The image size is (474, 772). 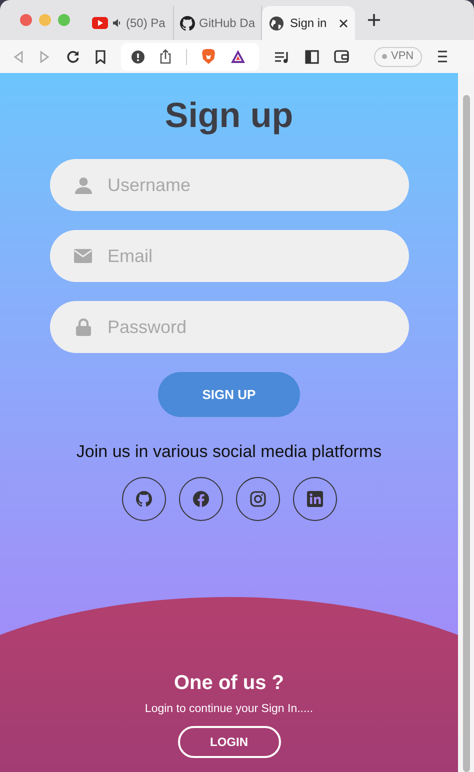 I want to click on panel-heading: One of us ?, so click(x=229, y=683).